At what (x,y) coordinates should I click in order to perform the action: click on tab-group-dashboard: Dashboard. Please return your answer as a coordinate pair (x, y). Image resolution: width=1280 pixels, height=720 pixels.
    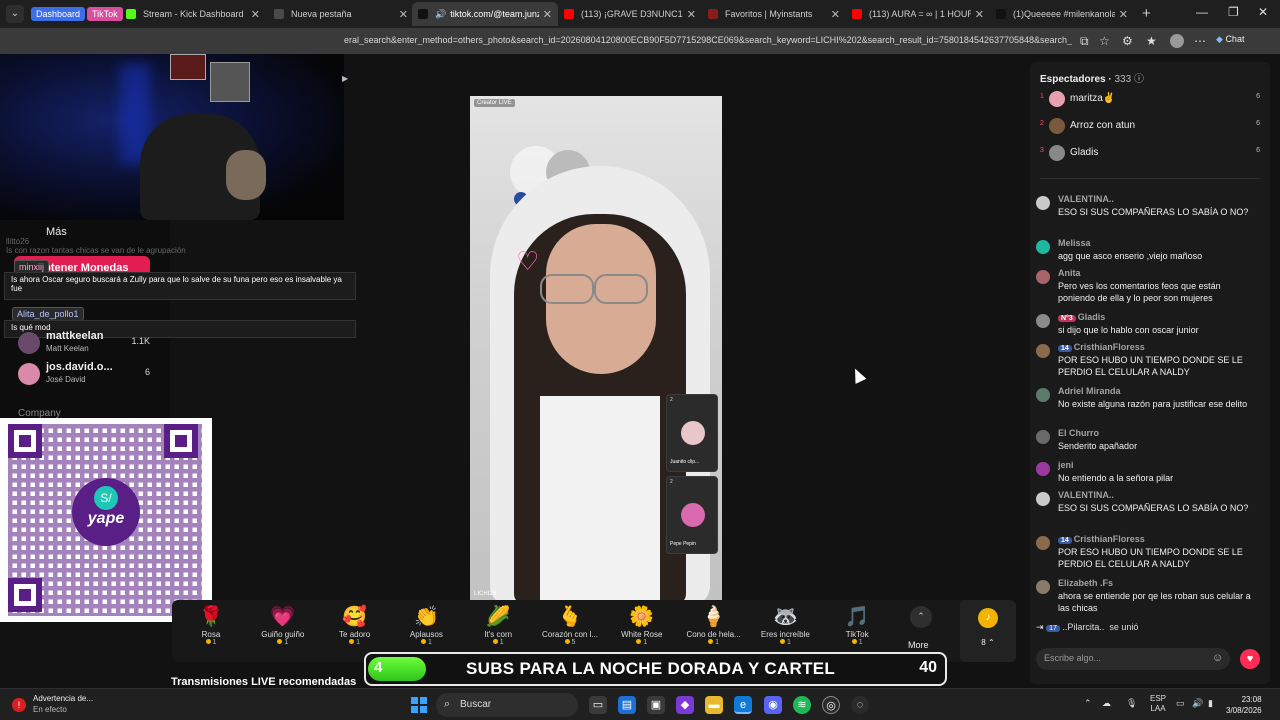
    Looking at the image, I should click on (58, 14).